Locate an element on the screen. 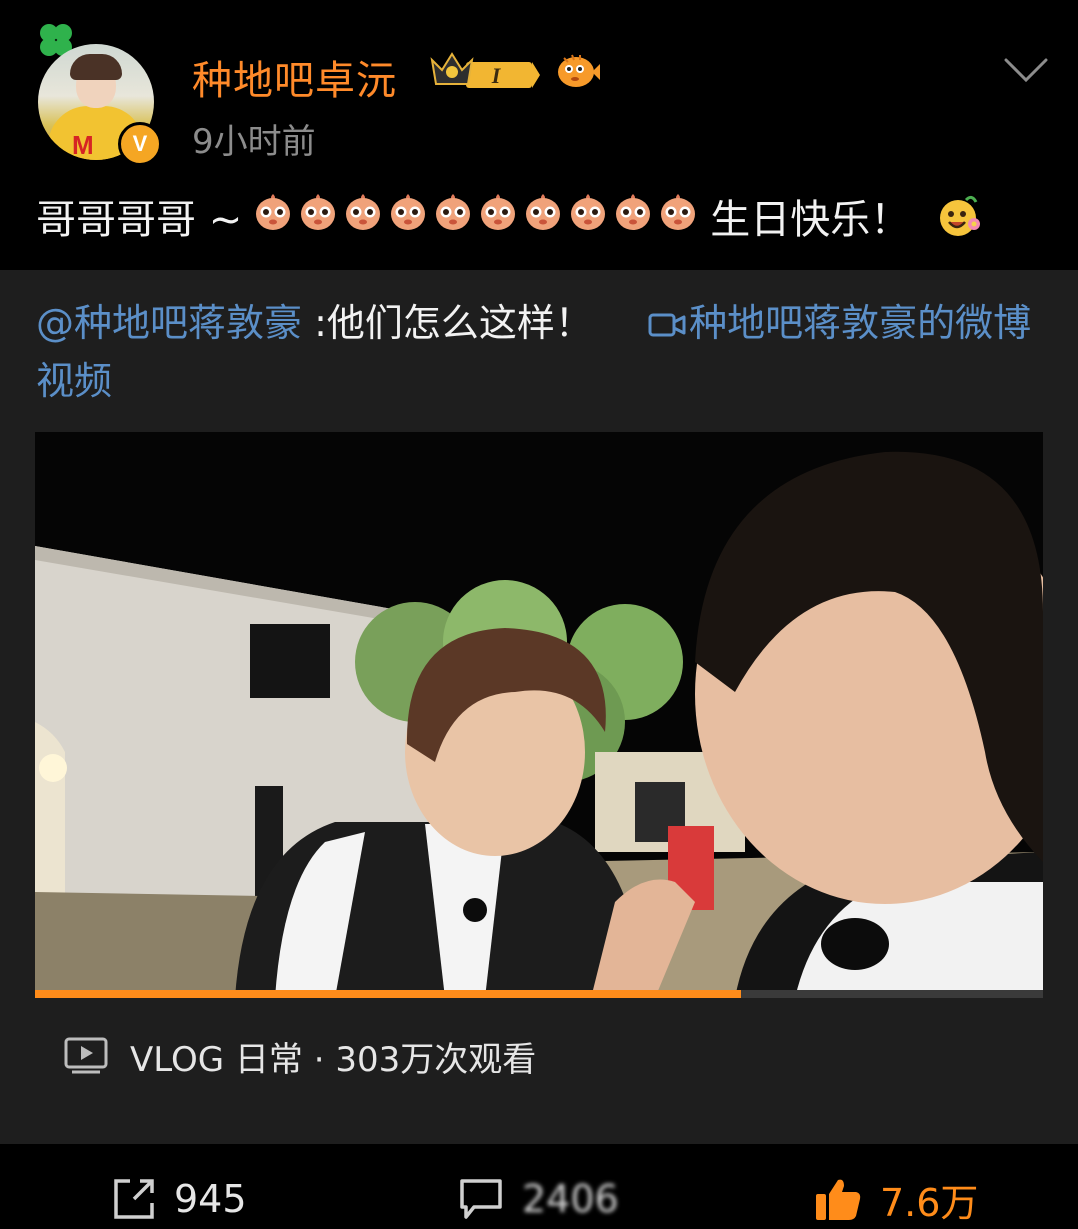  comment-icon is located at coordinates (481, 1199).